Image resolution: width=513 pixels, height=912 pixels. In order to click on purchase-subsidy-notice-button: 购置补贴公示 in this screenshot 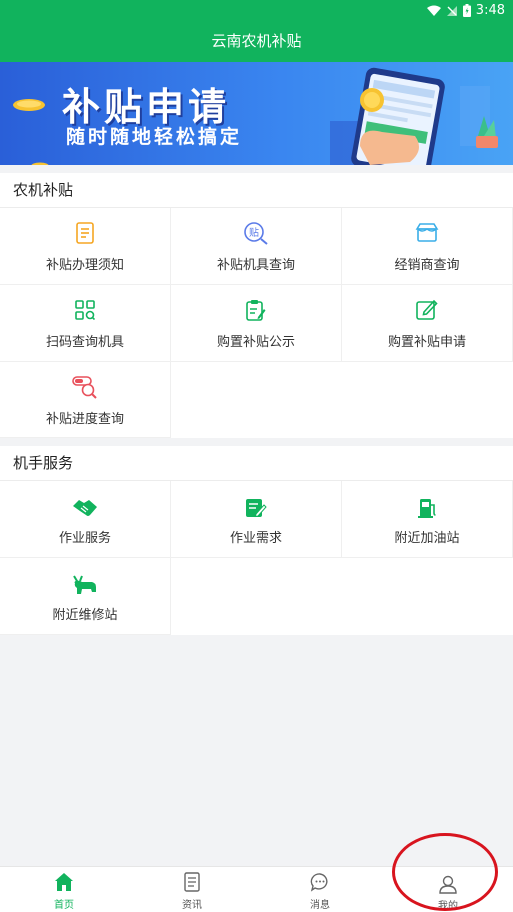, I will do `click(256, 323)`.